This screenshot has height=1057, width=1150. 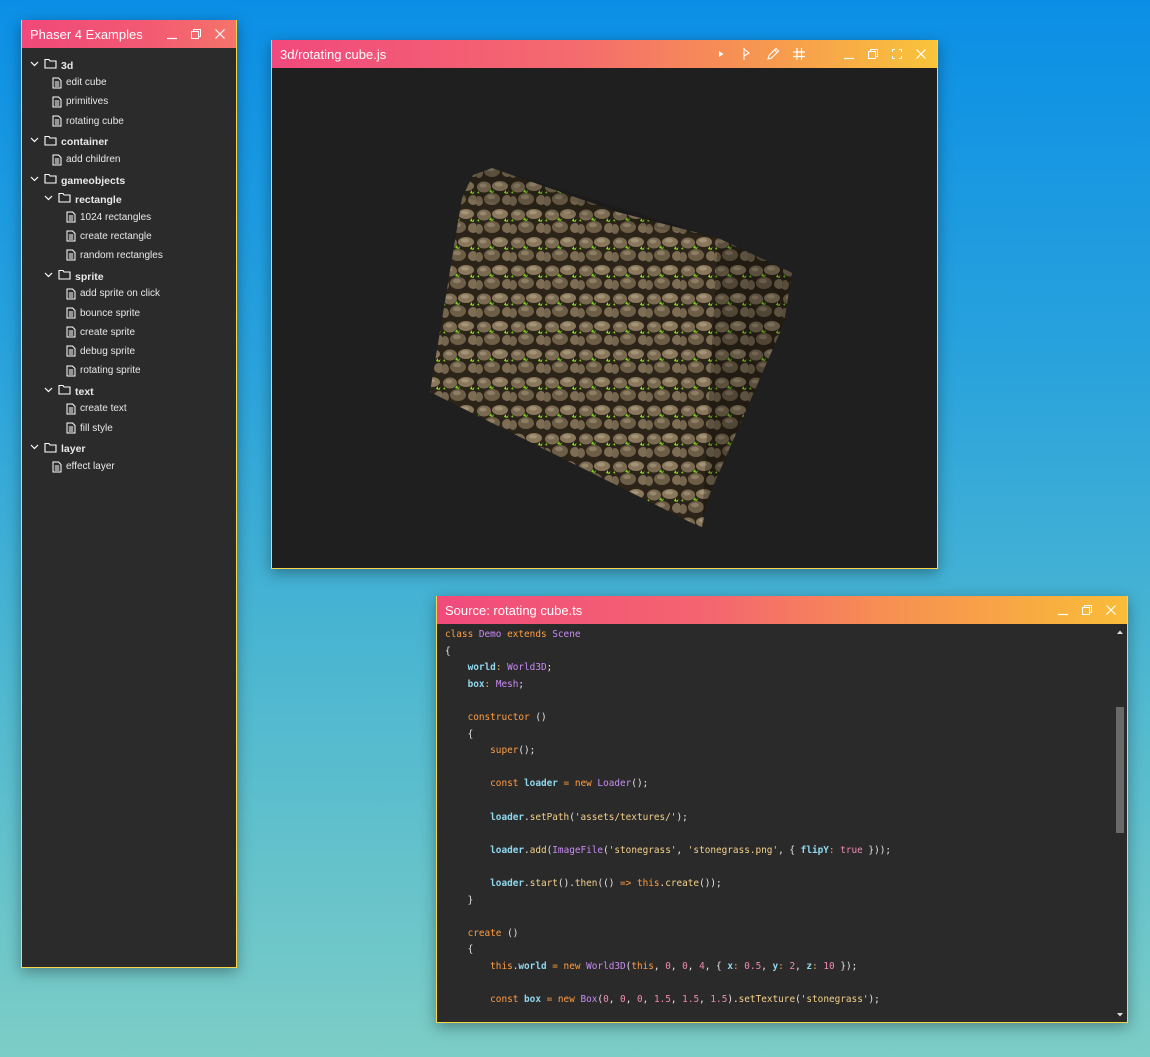 I want to click on code-token: }));, so click(x=877, y=850).